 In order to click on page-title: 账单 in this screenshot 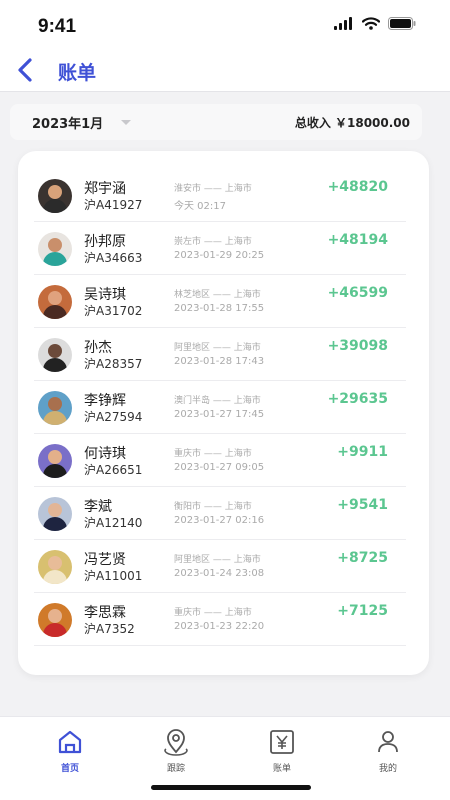, I will do `click(77, 73)`.